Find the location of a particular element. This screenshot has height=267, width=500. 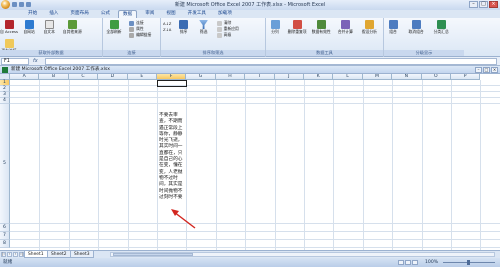

advanced-button: 高级 is located at coordinates (227, 35).